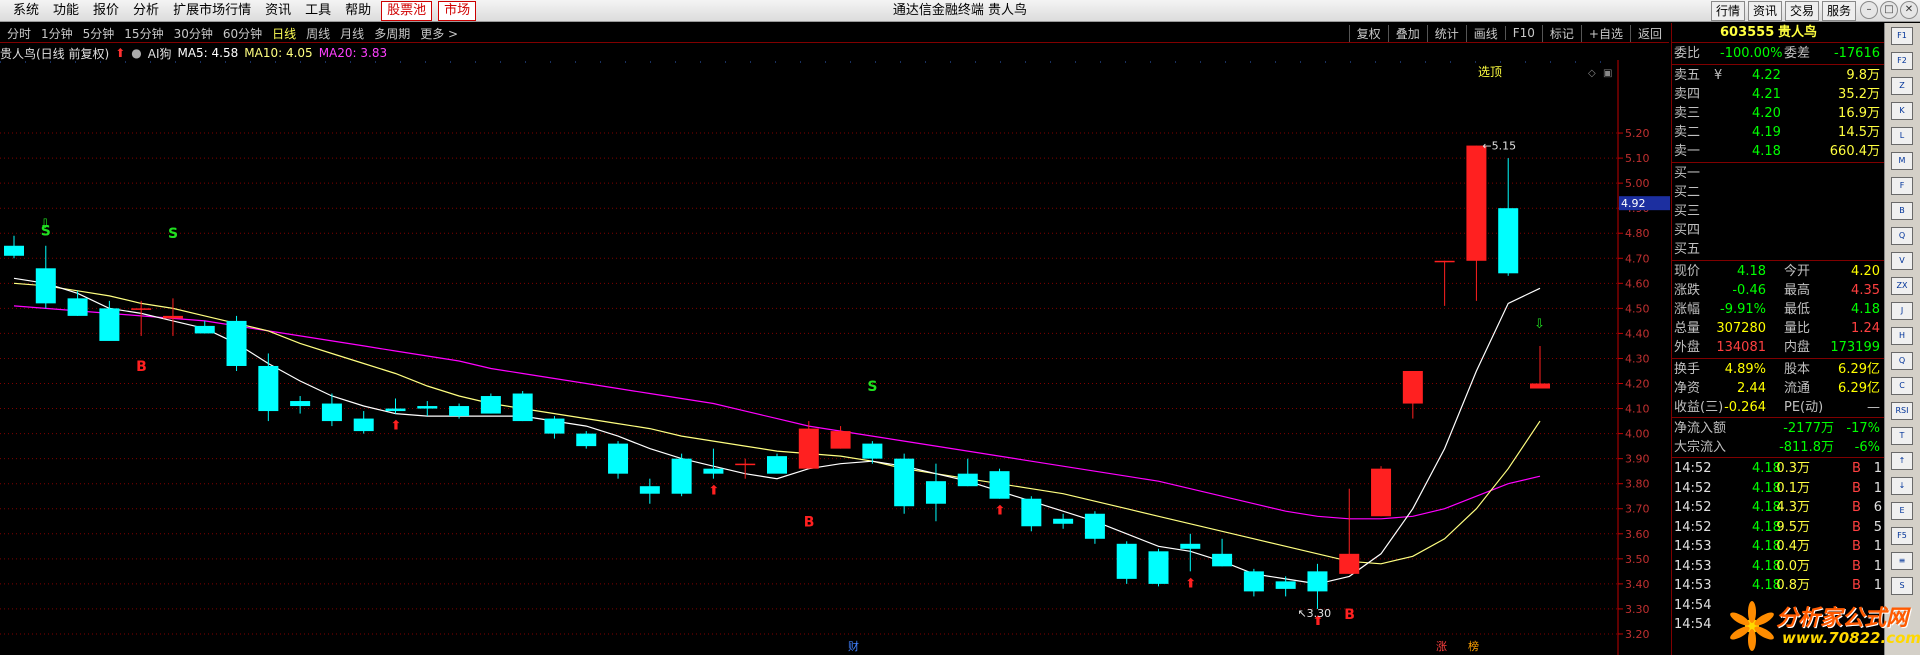 The width and height of the screenshot is (1920, 655). What do you see at coordinates (19, 33) in the screenshot?
I see `period-tab-0: 分时` at bounding box center [19, 33].